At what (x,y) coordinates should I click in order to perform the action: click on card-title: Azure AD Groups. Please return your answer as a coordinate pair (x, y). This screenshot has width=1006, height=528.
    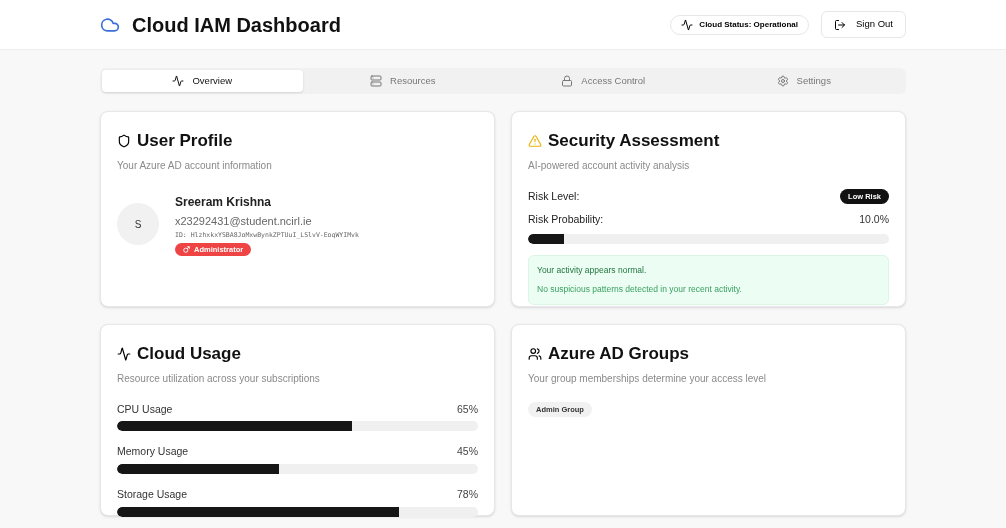
    Looking at the image, I should click on (619, 354).